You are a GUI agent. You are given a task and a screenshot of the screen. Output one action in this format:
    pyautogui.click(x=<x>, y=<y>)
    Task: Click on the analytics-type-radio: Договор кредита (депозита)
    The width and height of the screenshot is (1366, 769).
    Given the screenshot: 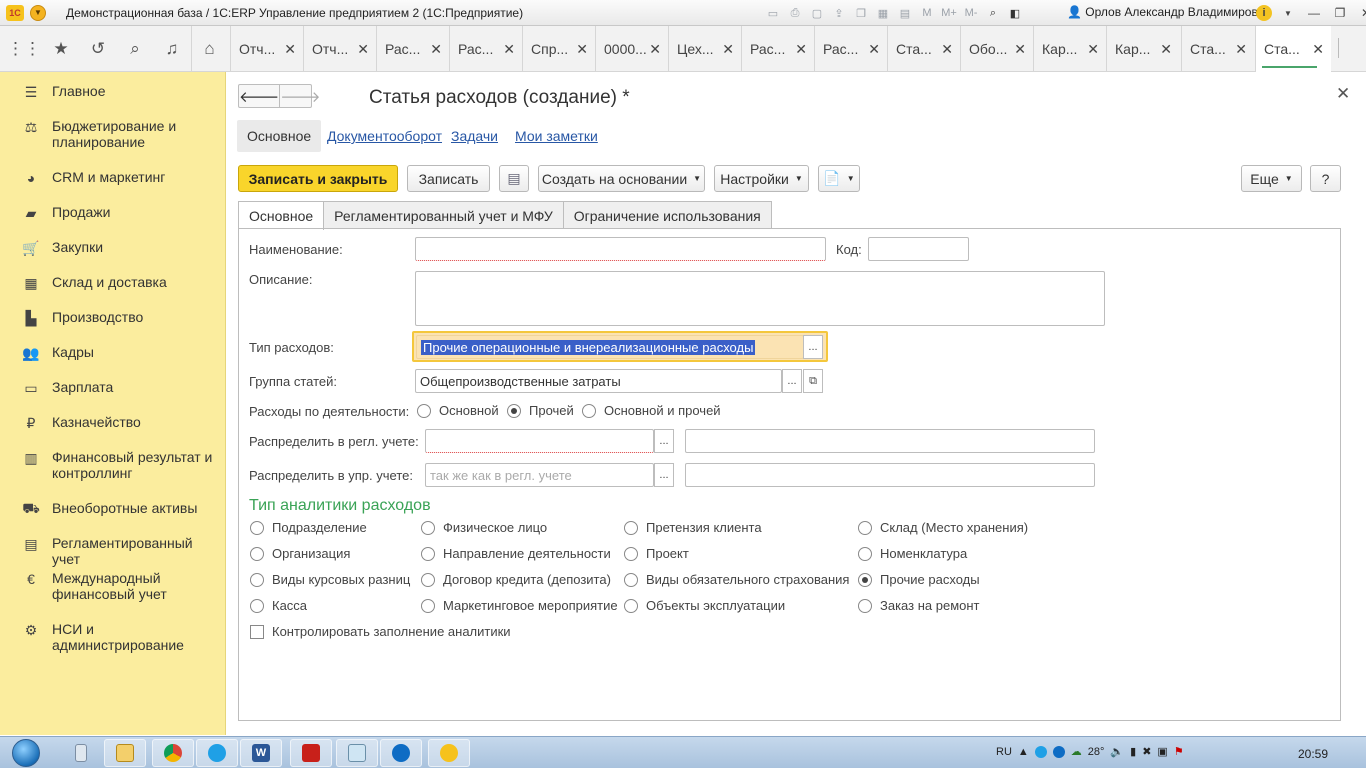 What is the action you would take?
    pyautogui.click(x=516, y=579)
    